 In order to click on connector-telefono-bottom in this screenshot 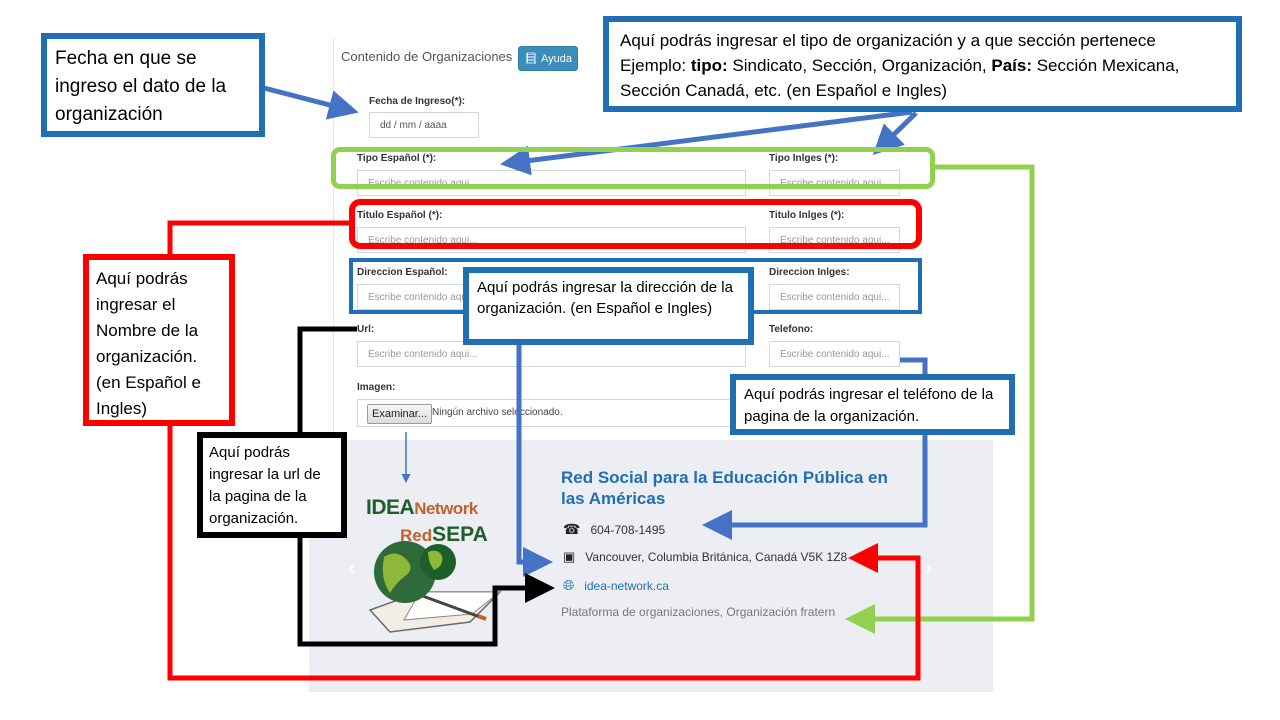, I will do `click(815, 487)`.